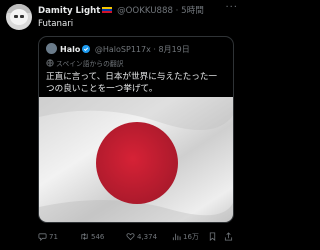 The image size is (320, 250). Describe the element at coordinates (192, 11) in the screenshot. I see `post-time: 5時間` at that location.